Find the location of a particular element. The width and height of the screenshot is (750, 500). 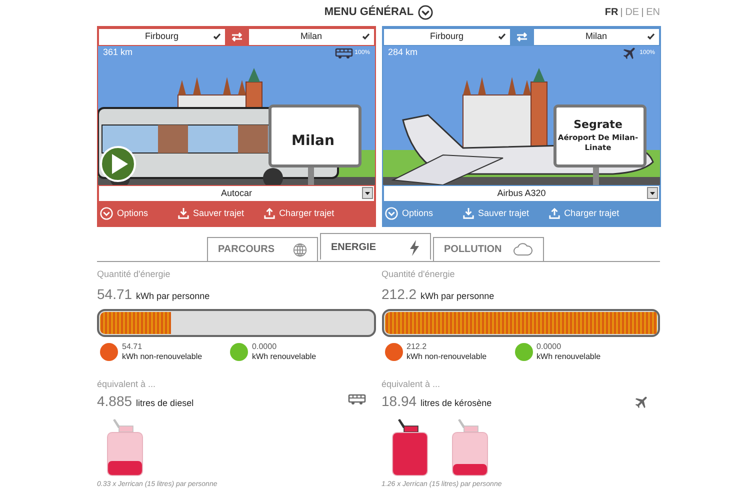

unit-label: litres de diesel is located at coordinates (165, 403).